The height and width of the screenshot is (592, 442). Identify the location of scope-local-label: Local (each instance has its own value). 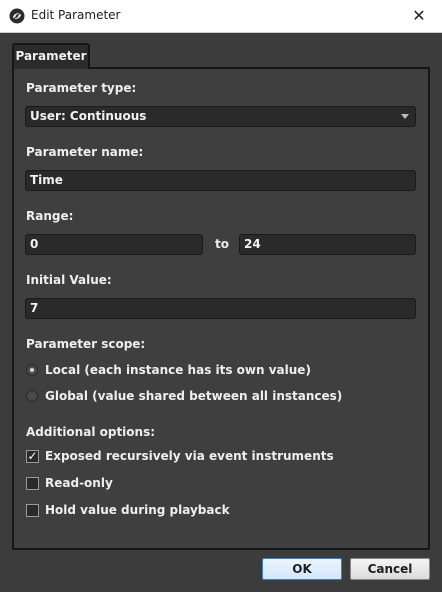
(178, 370).